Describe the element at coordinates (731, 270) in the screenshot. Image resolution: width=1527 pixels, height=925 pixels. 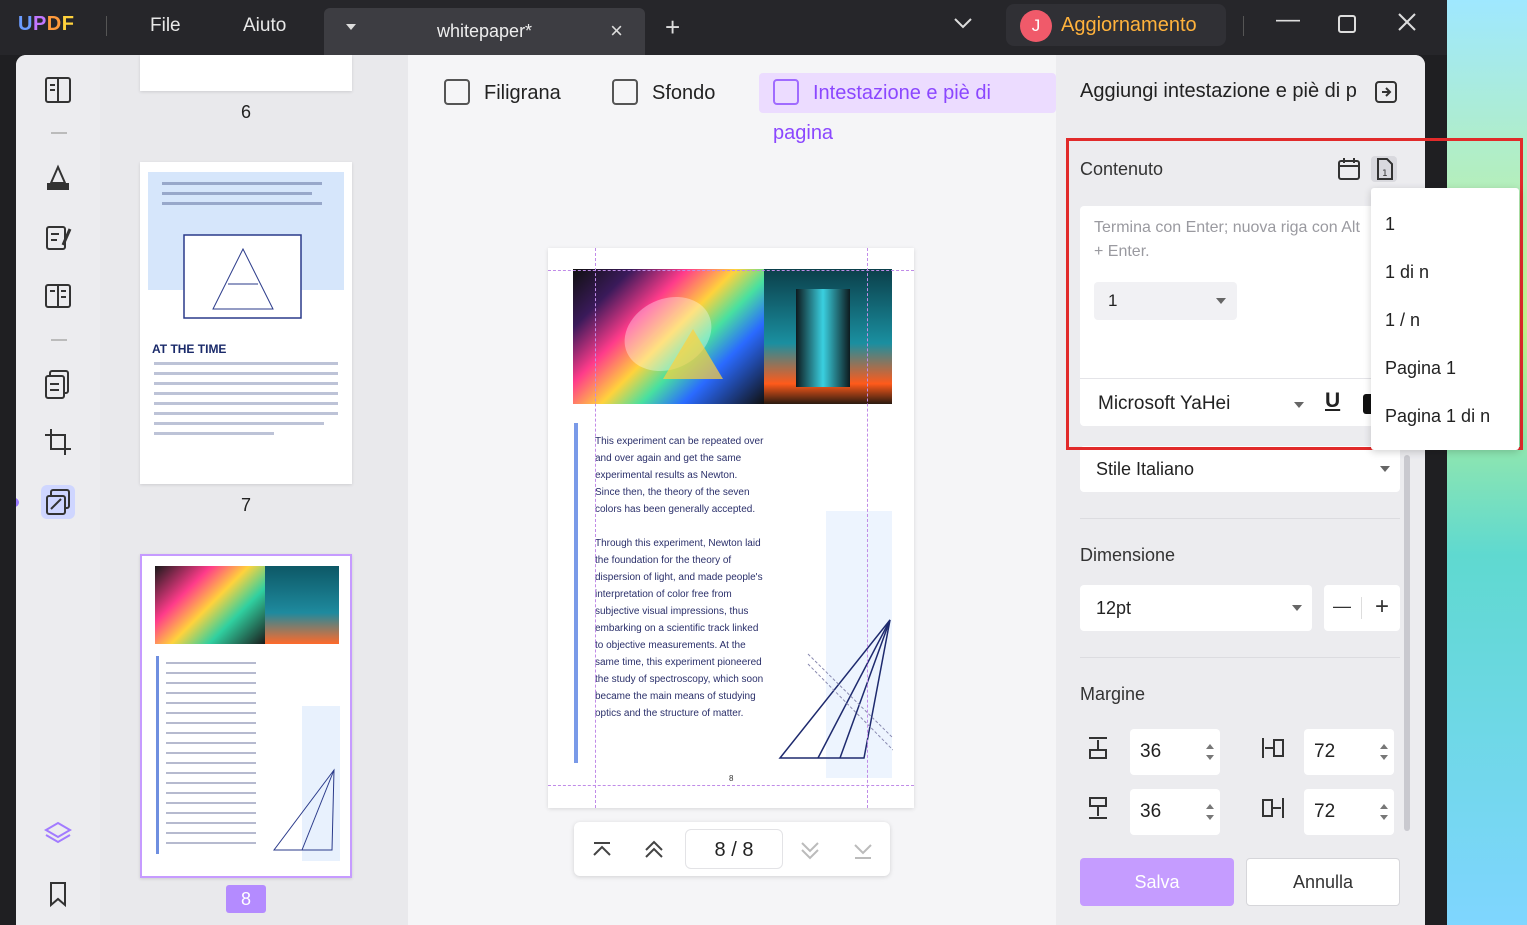
I see `header-guide-line` at that location.